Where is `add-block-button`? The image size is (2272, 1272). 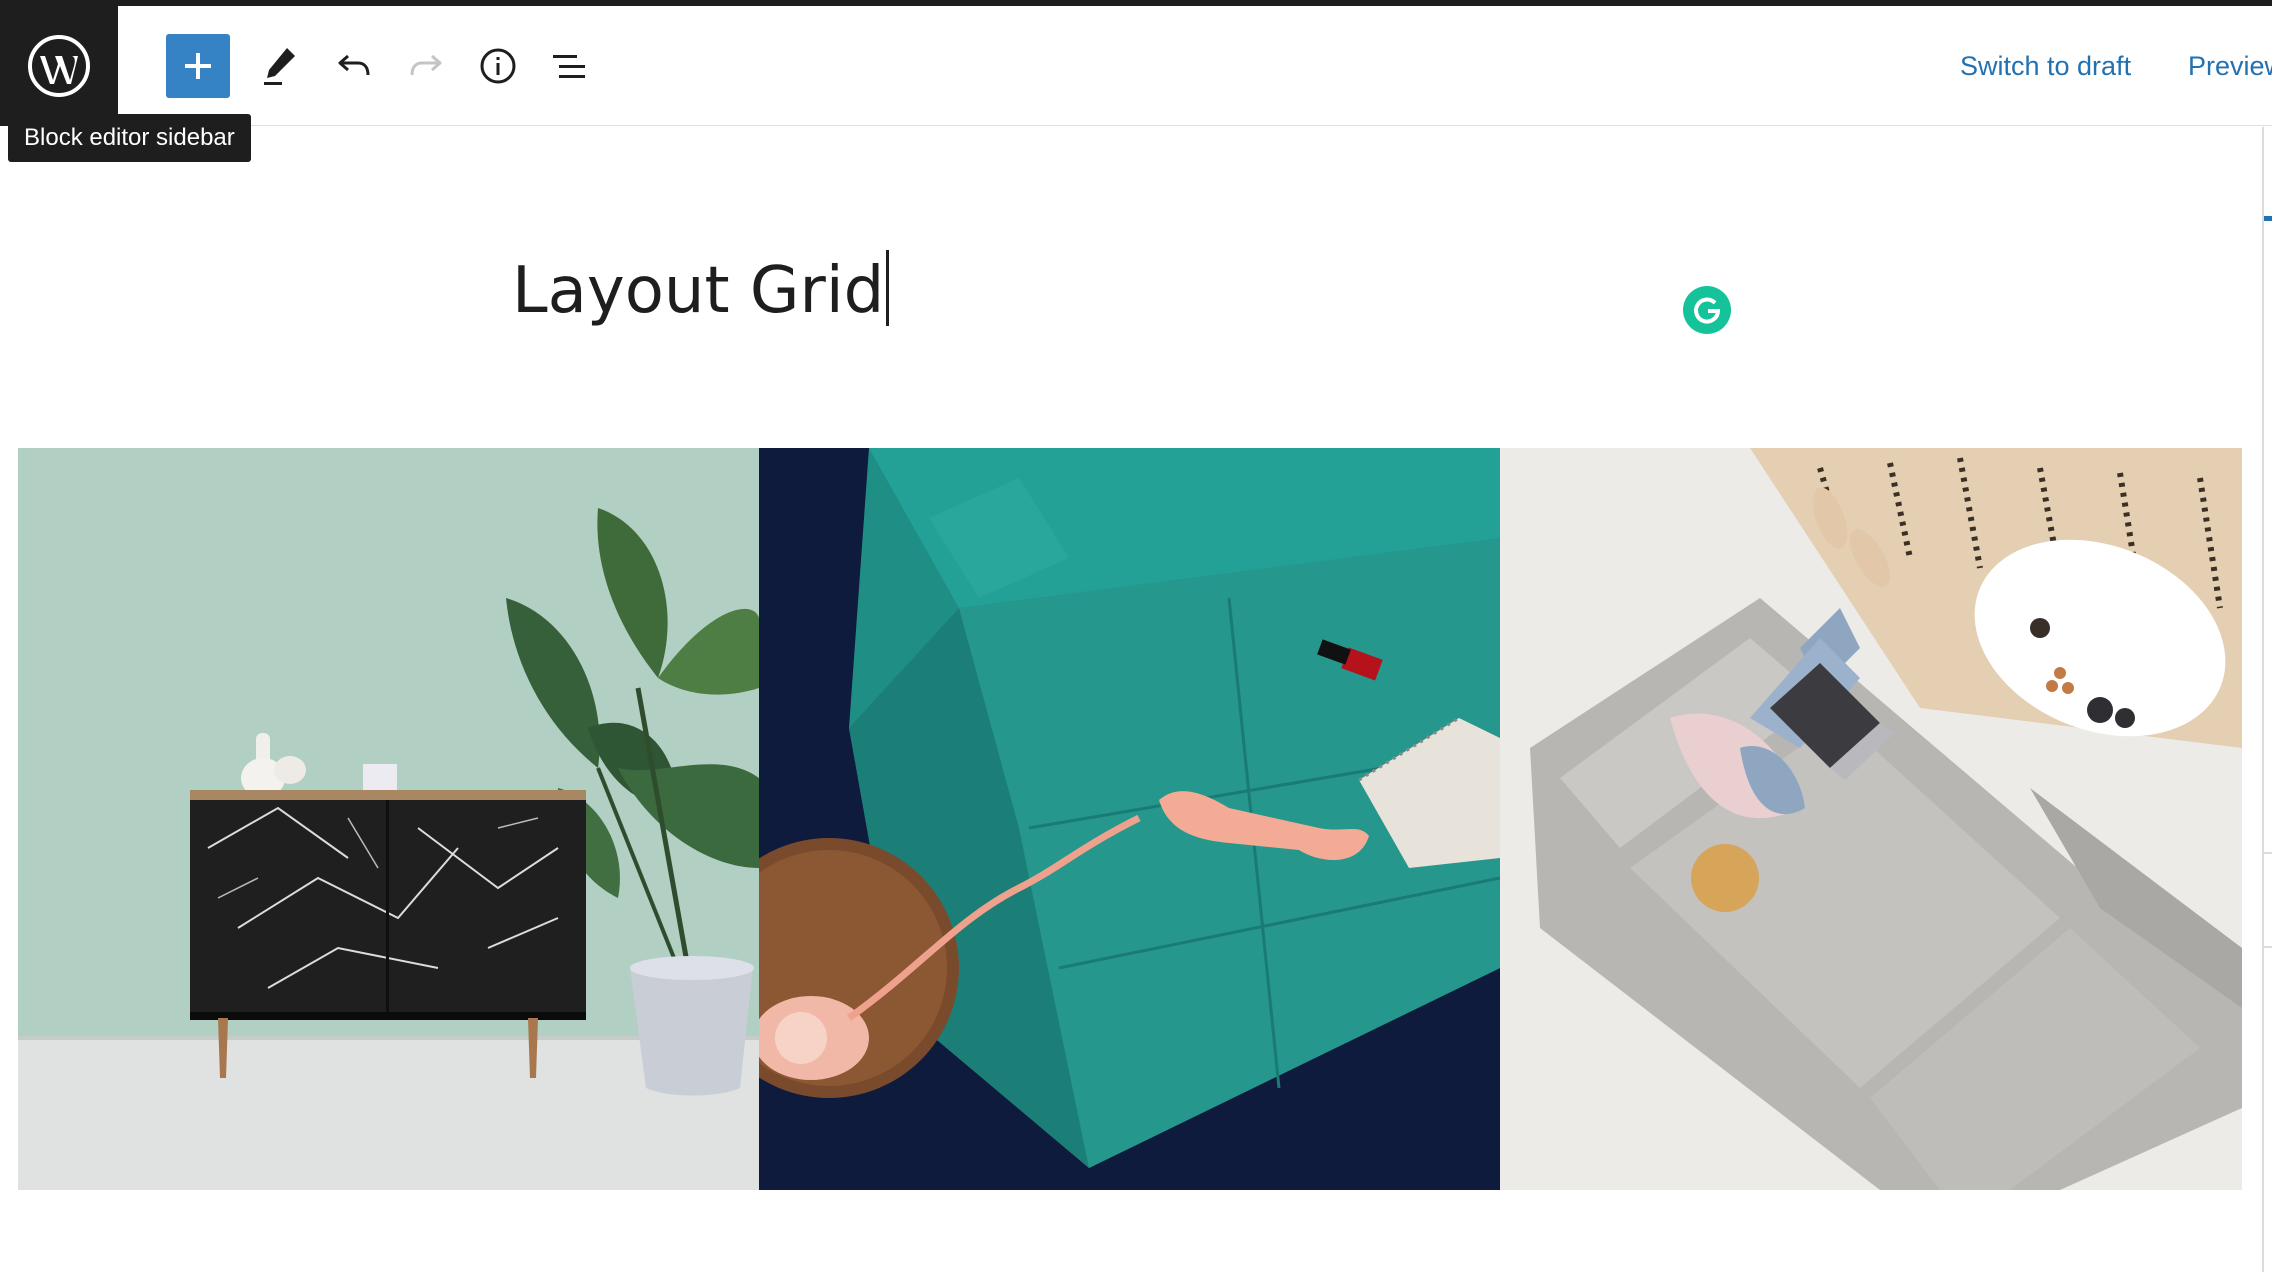 add-block-button is located at coordinates (198, 66).